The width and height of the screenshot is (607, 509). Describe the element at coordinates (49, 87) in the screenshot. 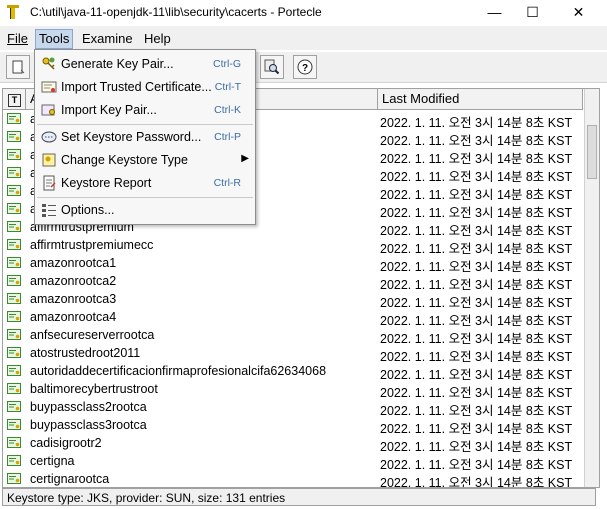

I see `certificate-import-icon` at that location.